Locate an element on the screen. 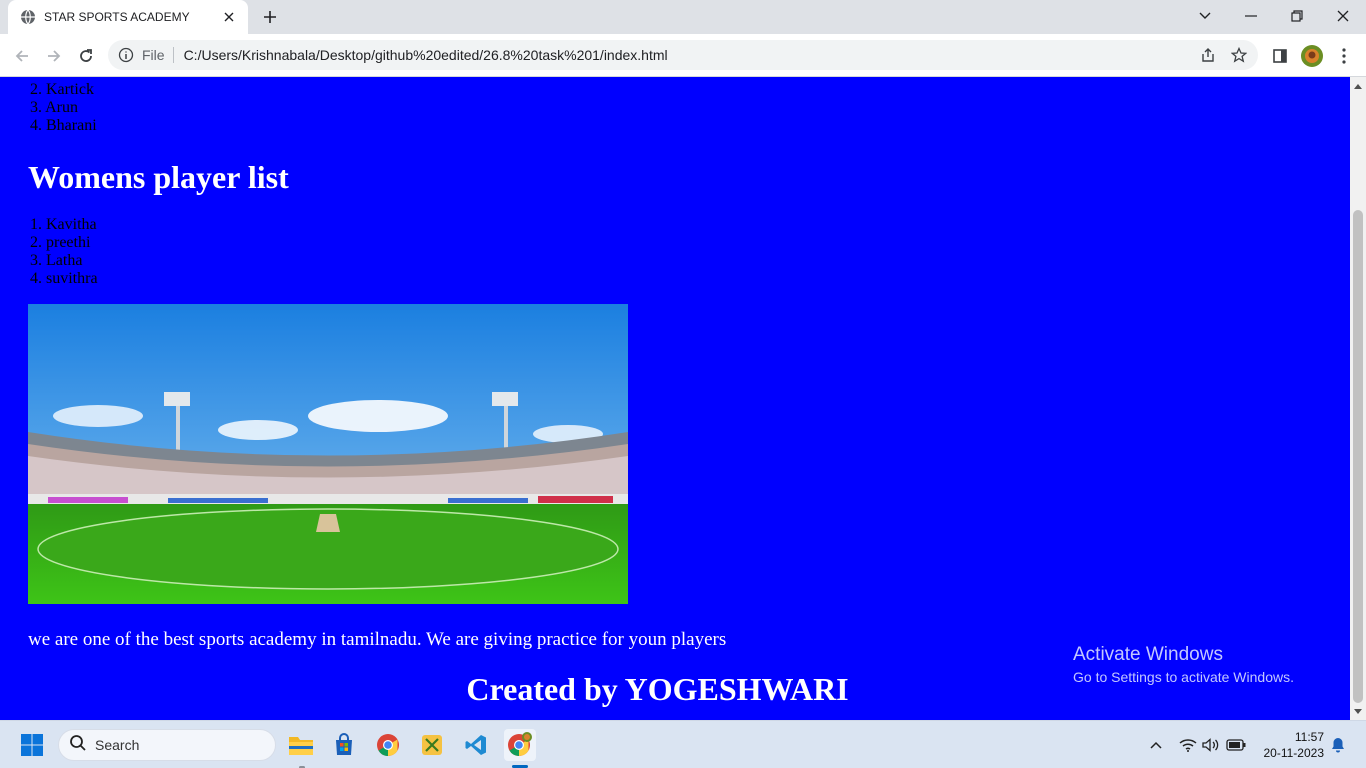 This screenshot has height=768, width=1366. search-icon is located at coordinates (78, 745).